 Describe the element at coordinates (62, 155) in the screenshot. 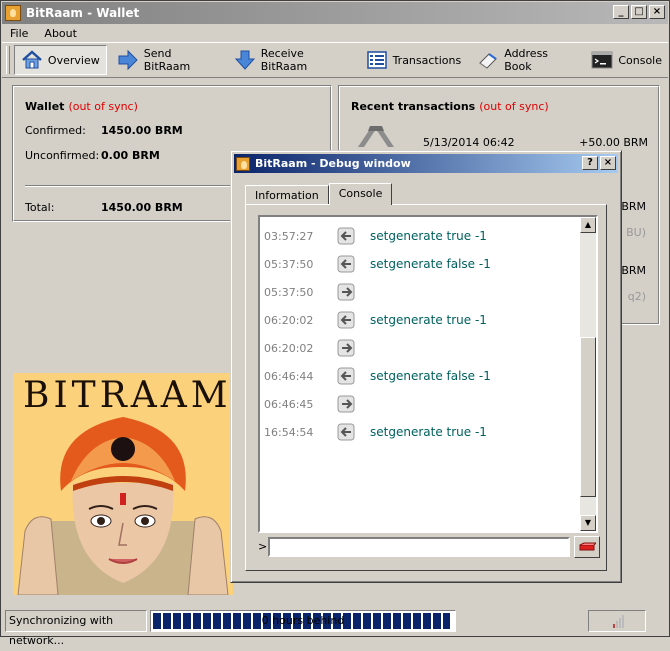

I see `unconfirmed-label: Unconfirmed:` at that location.